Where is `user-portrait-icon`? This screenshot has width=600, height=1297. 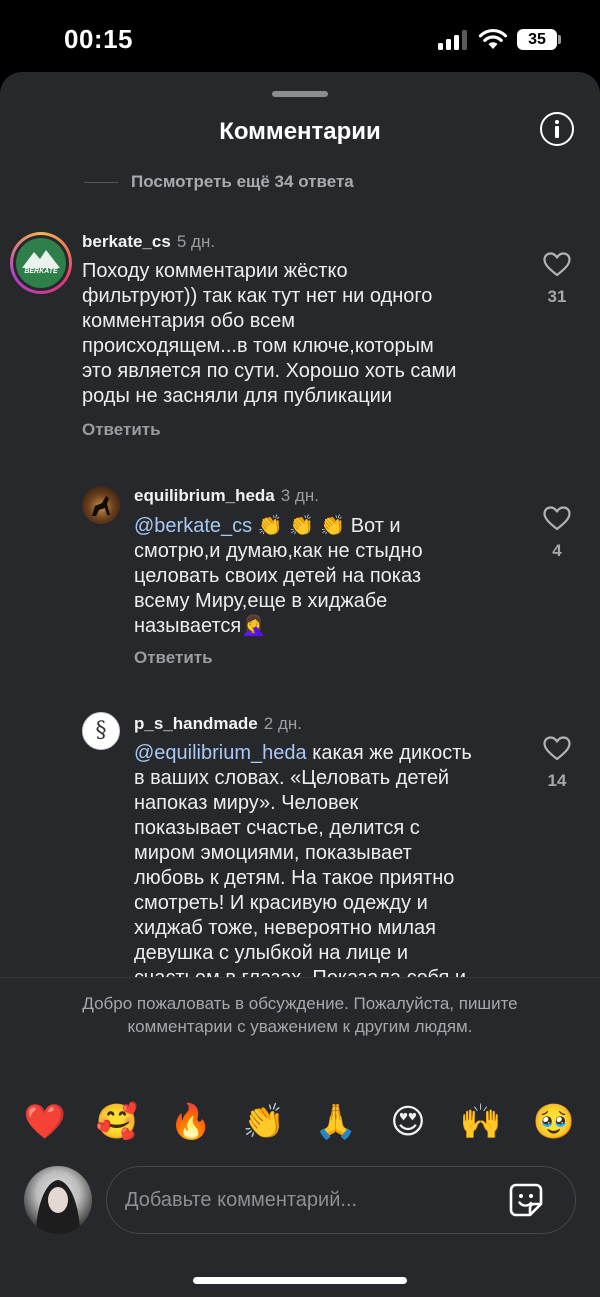
user-portrait-icon is located at coordinates (58, 1207).